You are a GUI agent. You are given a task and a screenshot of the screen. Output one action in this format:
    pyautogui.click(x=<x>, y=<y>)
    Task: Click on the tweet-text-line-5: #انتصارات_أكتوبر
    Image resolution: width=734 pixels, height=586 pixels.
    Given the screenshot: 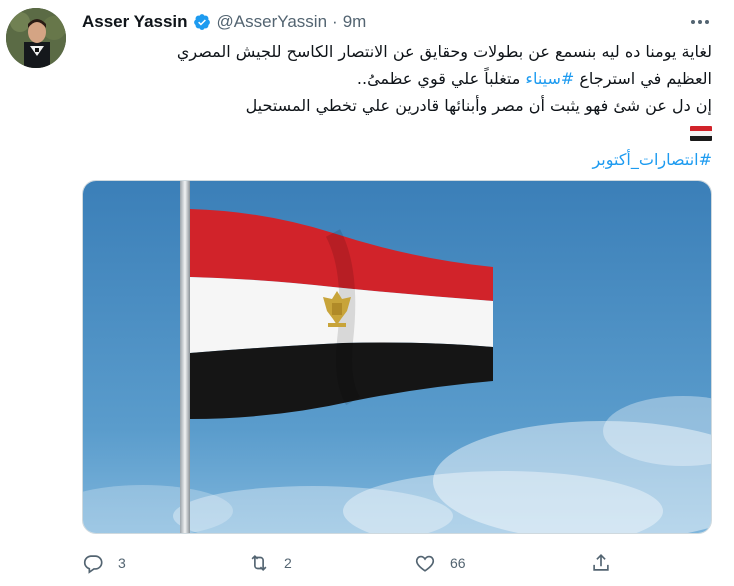 What is the action you would take?
    pyautogui.click(x=397, y=159)
    